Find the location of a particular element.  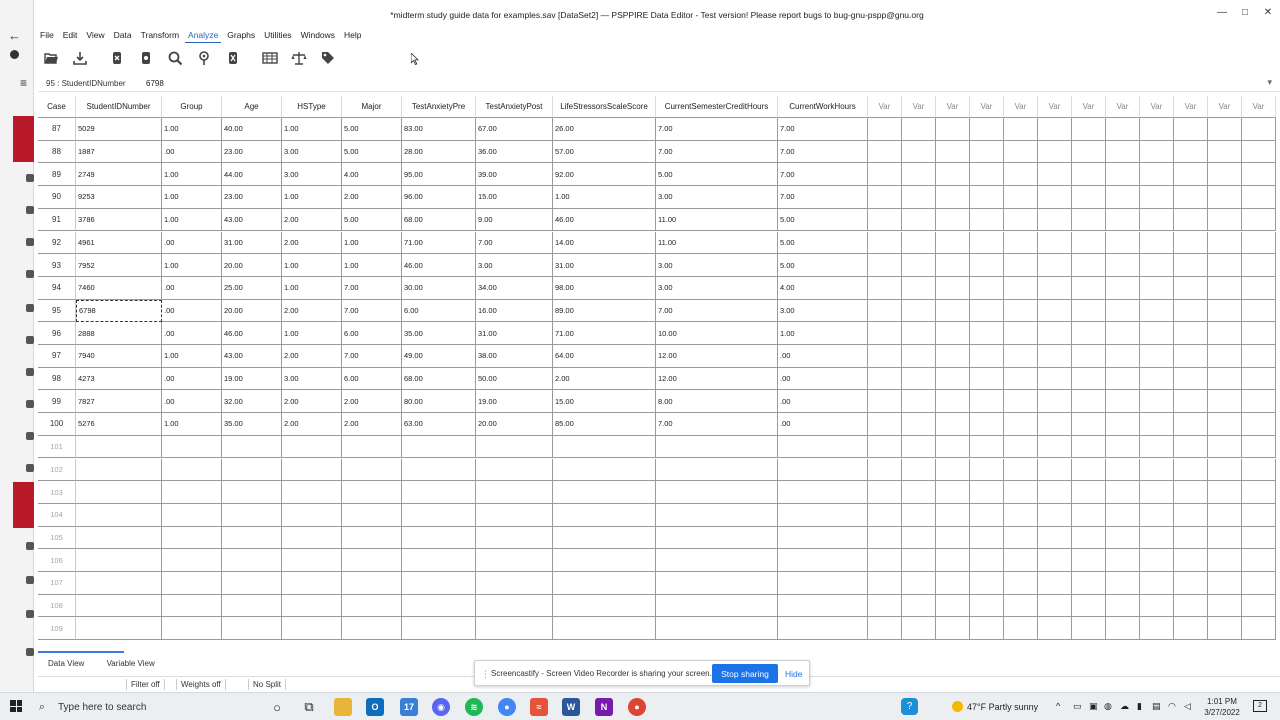

onenote-icon: N is located at coordinates (604, 707).